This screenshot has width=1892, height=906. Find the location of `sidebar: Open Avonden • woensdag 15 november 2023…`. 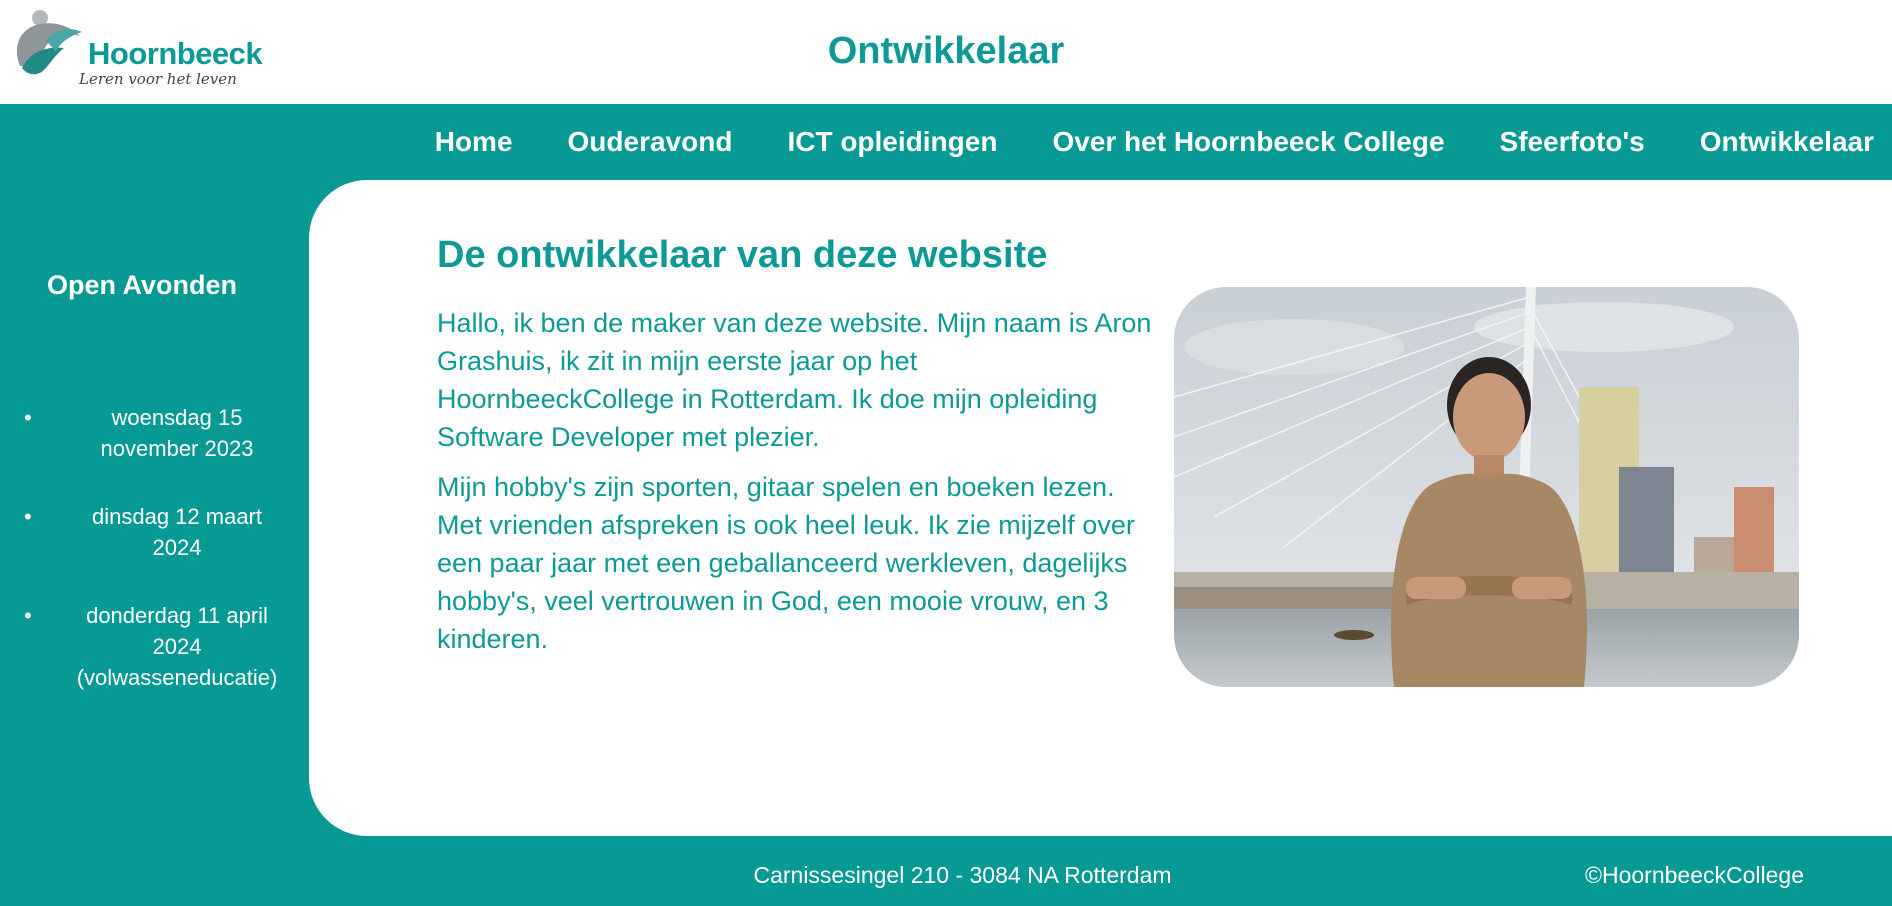

sidebar: Open Avonden • woensdag 15 november 2023… is located at coordinates (154, 508).